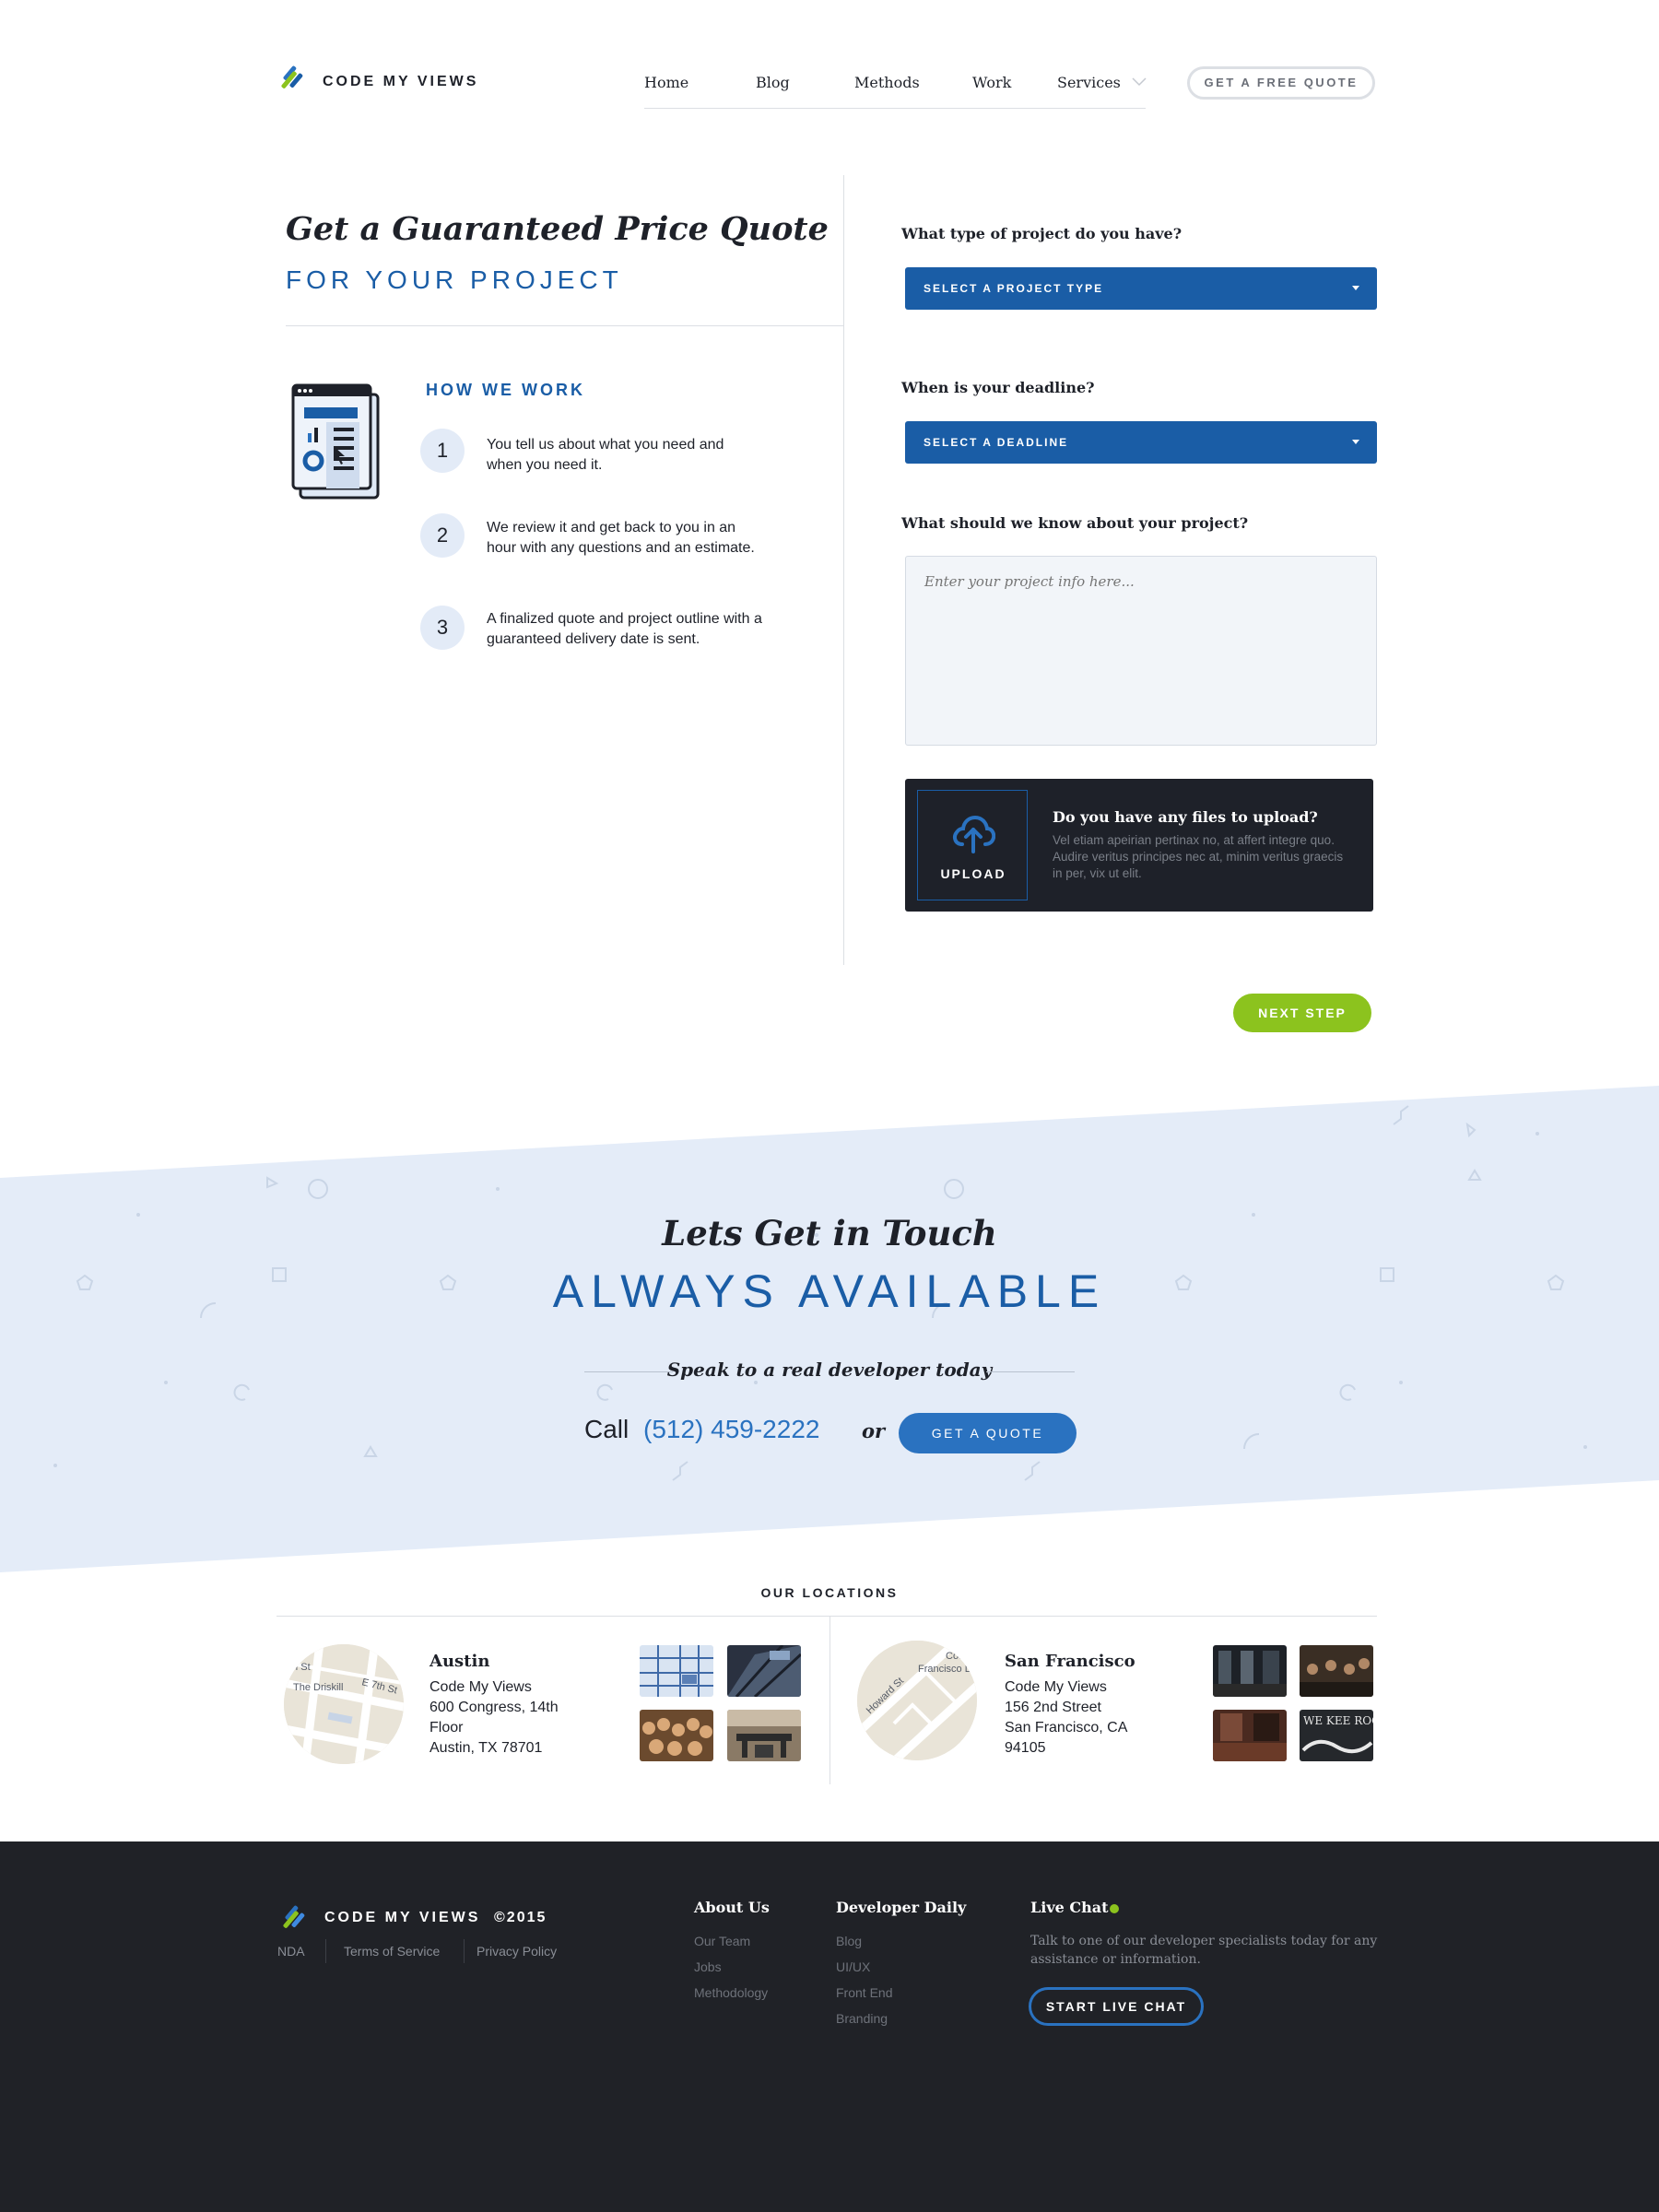 The width and height of the screenshot is (1659, 2212). Describe the element at coordinates (862, 2018) in the screenshot. I see `footer-link-branding: Branding` at that location.